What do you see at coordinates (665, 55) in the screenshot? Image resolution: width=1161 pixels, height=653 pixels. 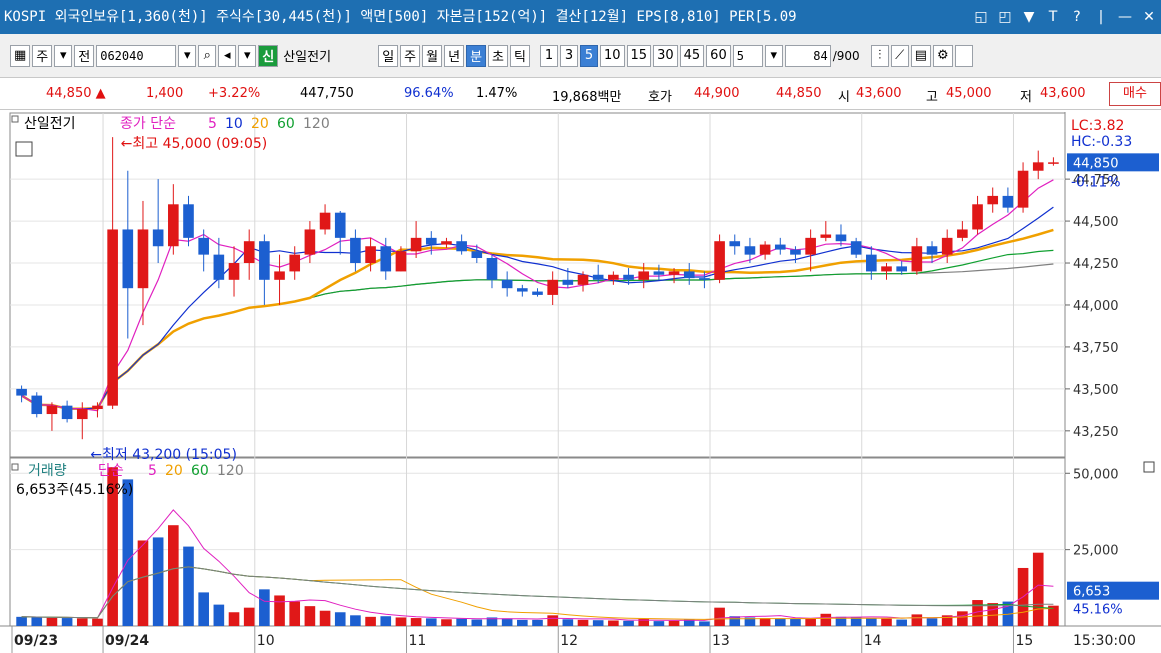 I see `interval-30: 30` at bounding box center [665, 55].